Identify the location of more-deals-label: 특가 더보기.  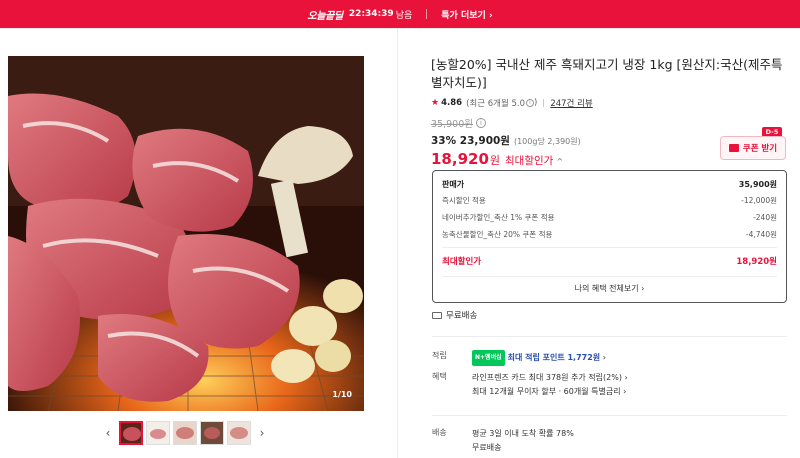
(463, 15).